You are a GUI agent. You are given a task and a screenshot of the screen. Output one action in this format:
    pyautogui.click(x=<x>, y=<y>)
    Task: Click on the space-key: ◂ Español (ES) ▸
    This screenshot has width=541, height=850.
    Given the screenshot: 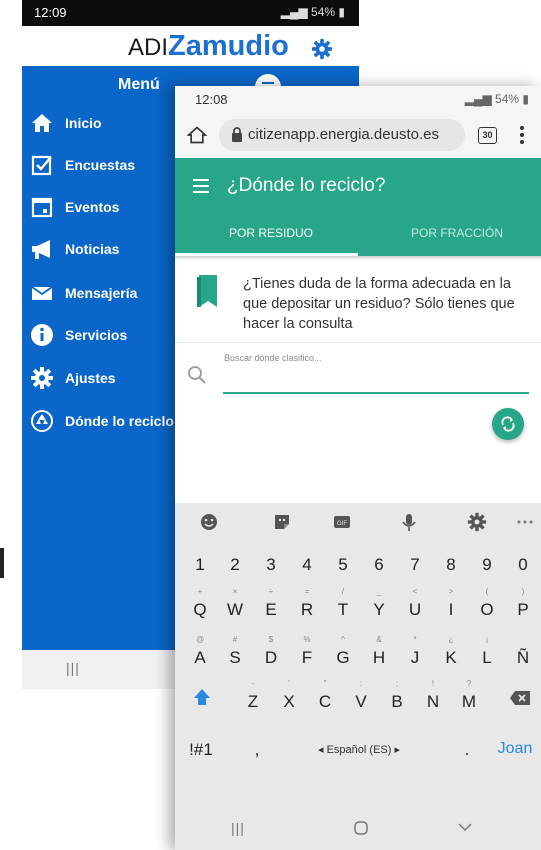 What is the action you would take?
    pyautogui.click(x=359, y=744)
    